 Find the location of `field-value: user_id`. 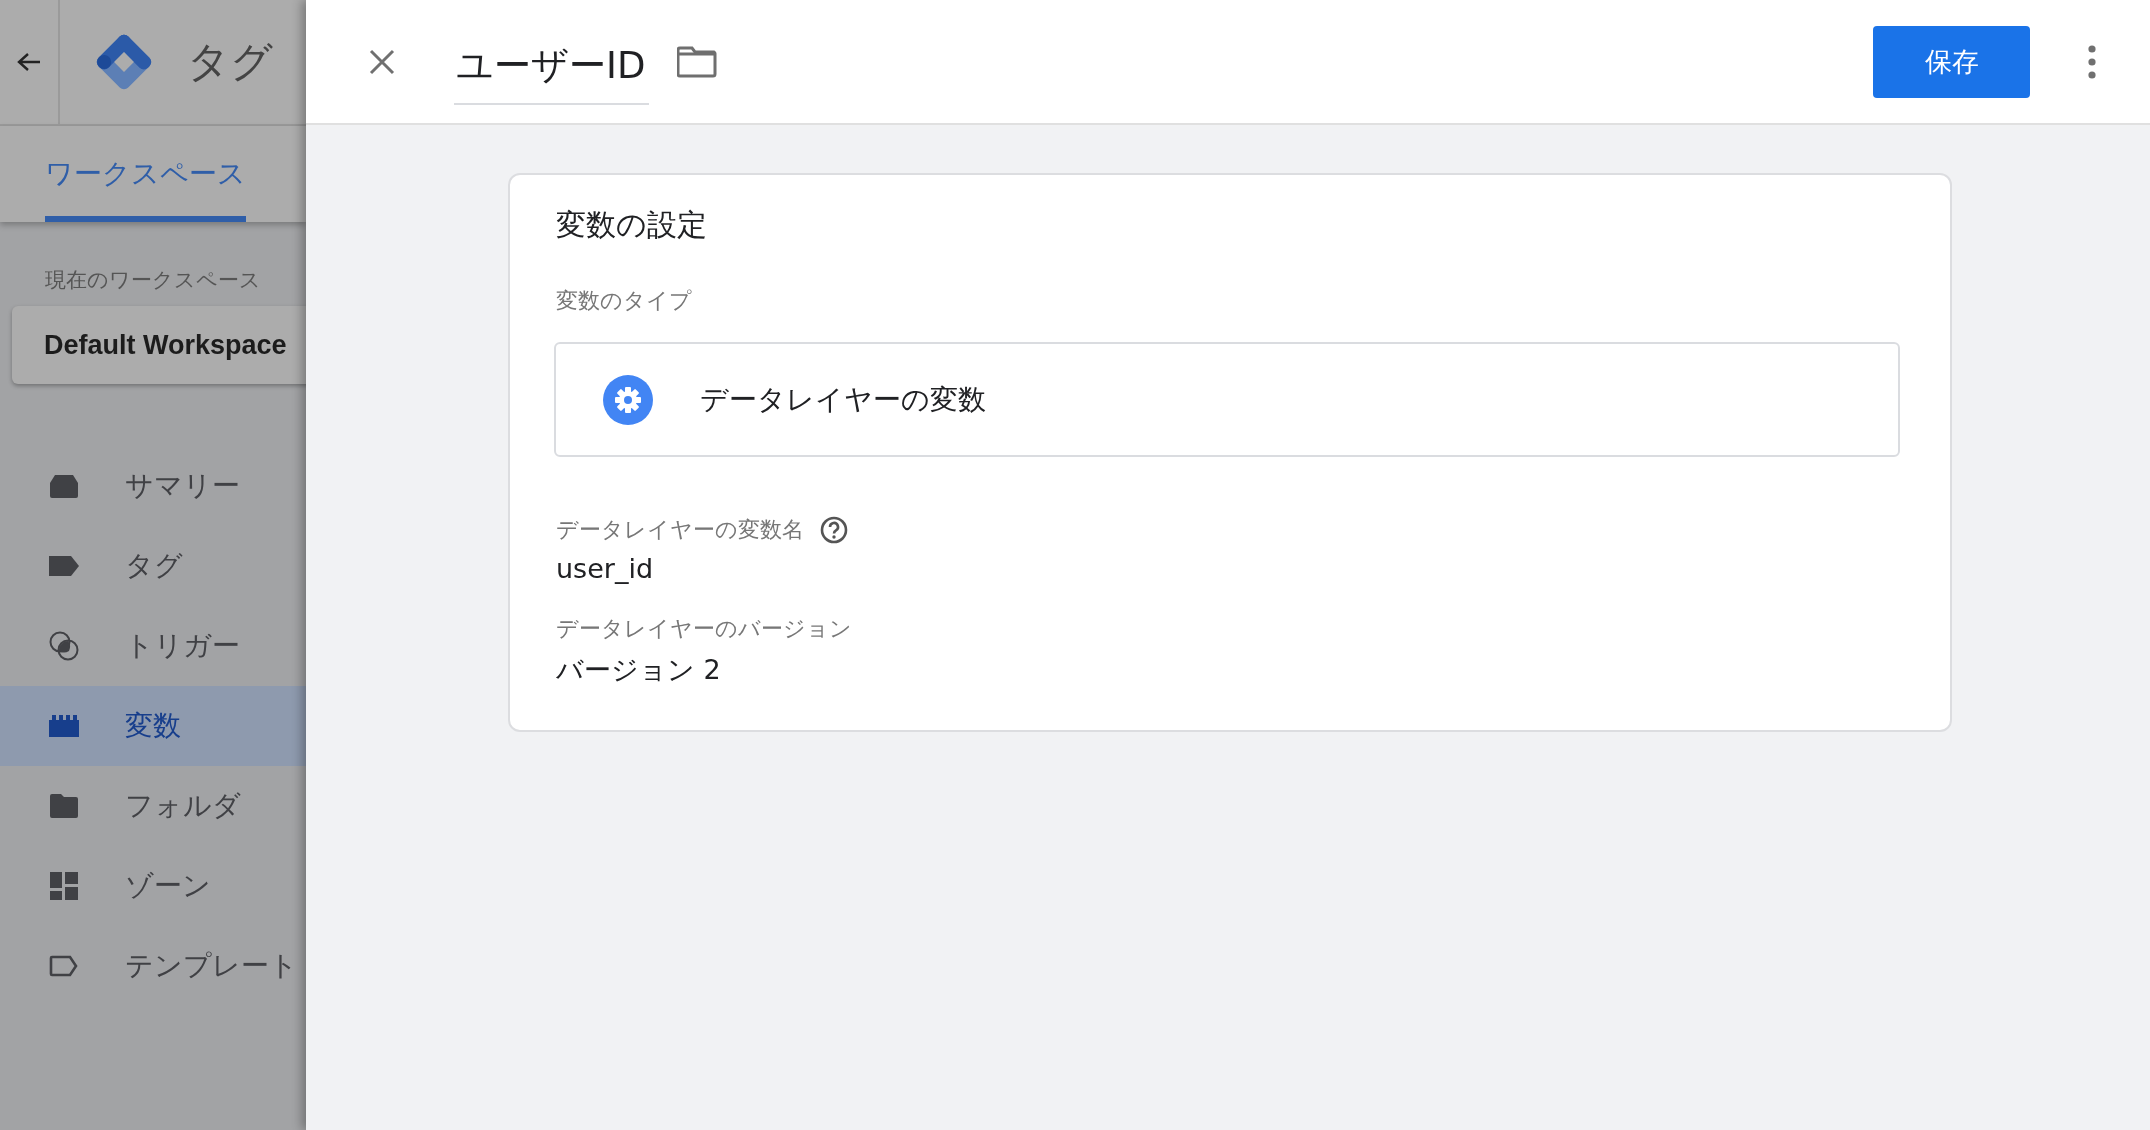

field-value: user_id is located at coordinates (605, 568).